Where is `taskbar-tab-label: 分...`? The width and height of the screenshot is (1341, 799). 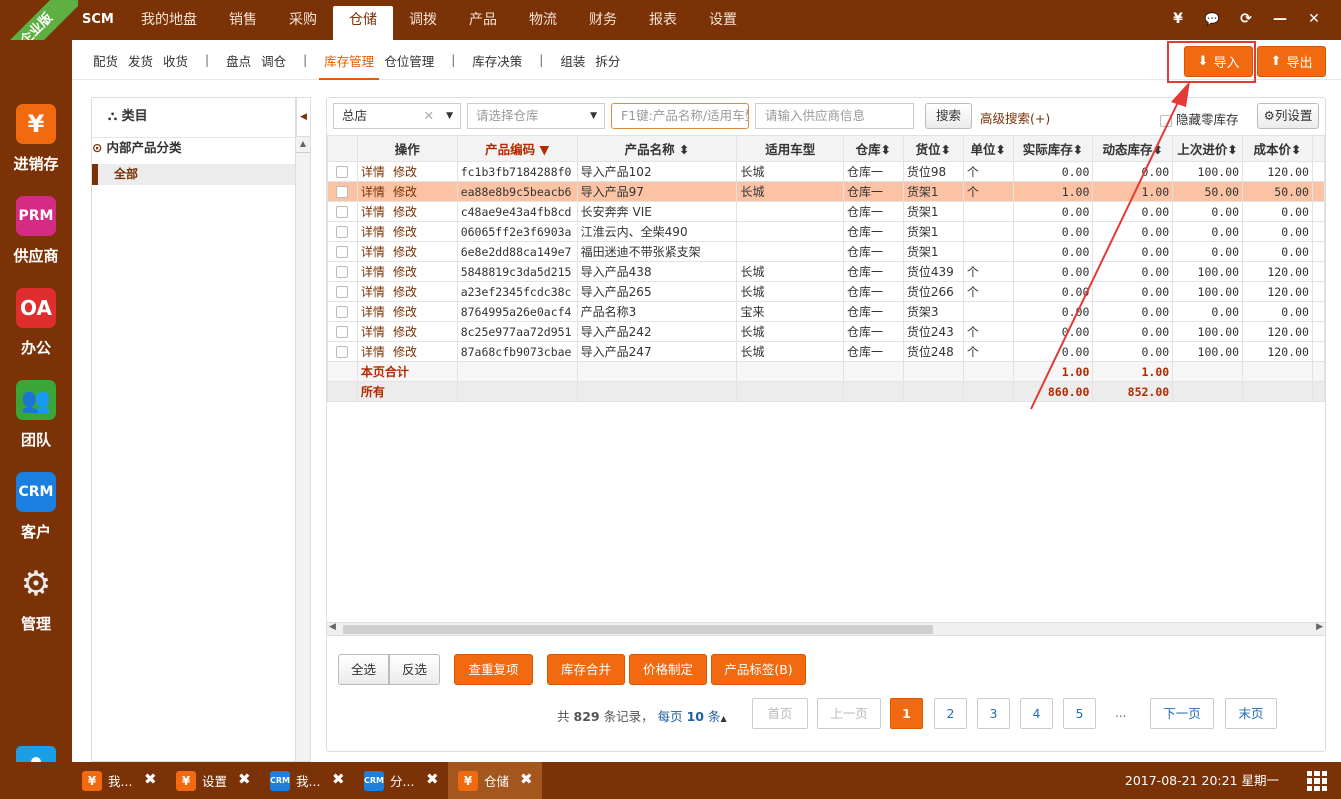 taskbar-tab-label: 分... is located at coordinates (402, 781).